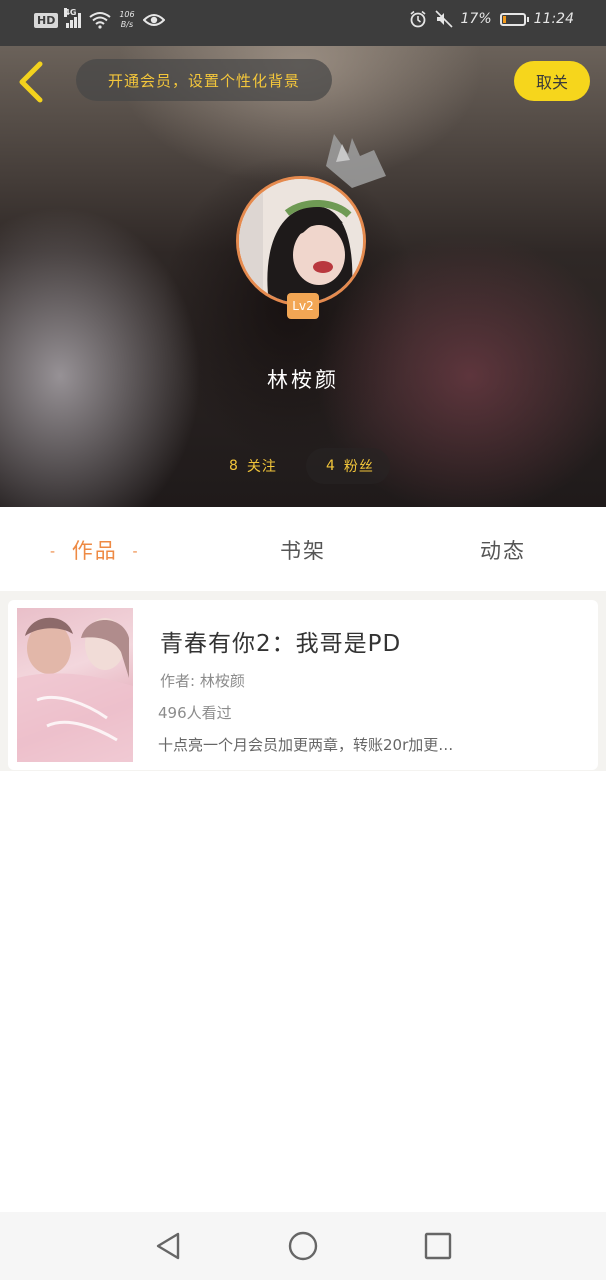 The width and height of the screenshot is (606, 1280). What do you see at coordinates (204, 80) in the screenshot?
I see `vip-background-banner: 开通会员，设置个性化背景` at bounding box center [204, 80].